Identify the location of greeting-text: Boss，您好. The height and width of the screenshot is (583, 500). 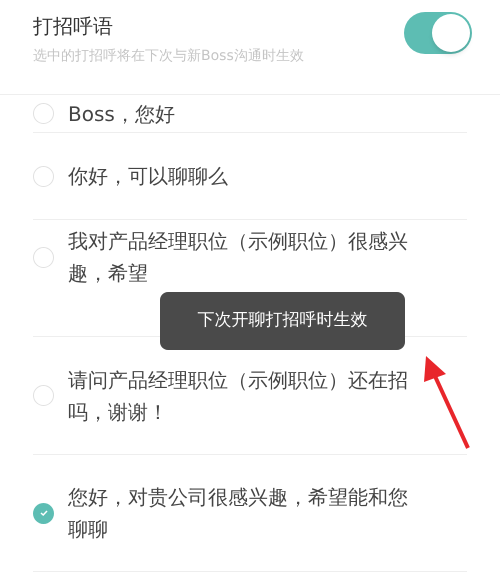
(122, 114).